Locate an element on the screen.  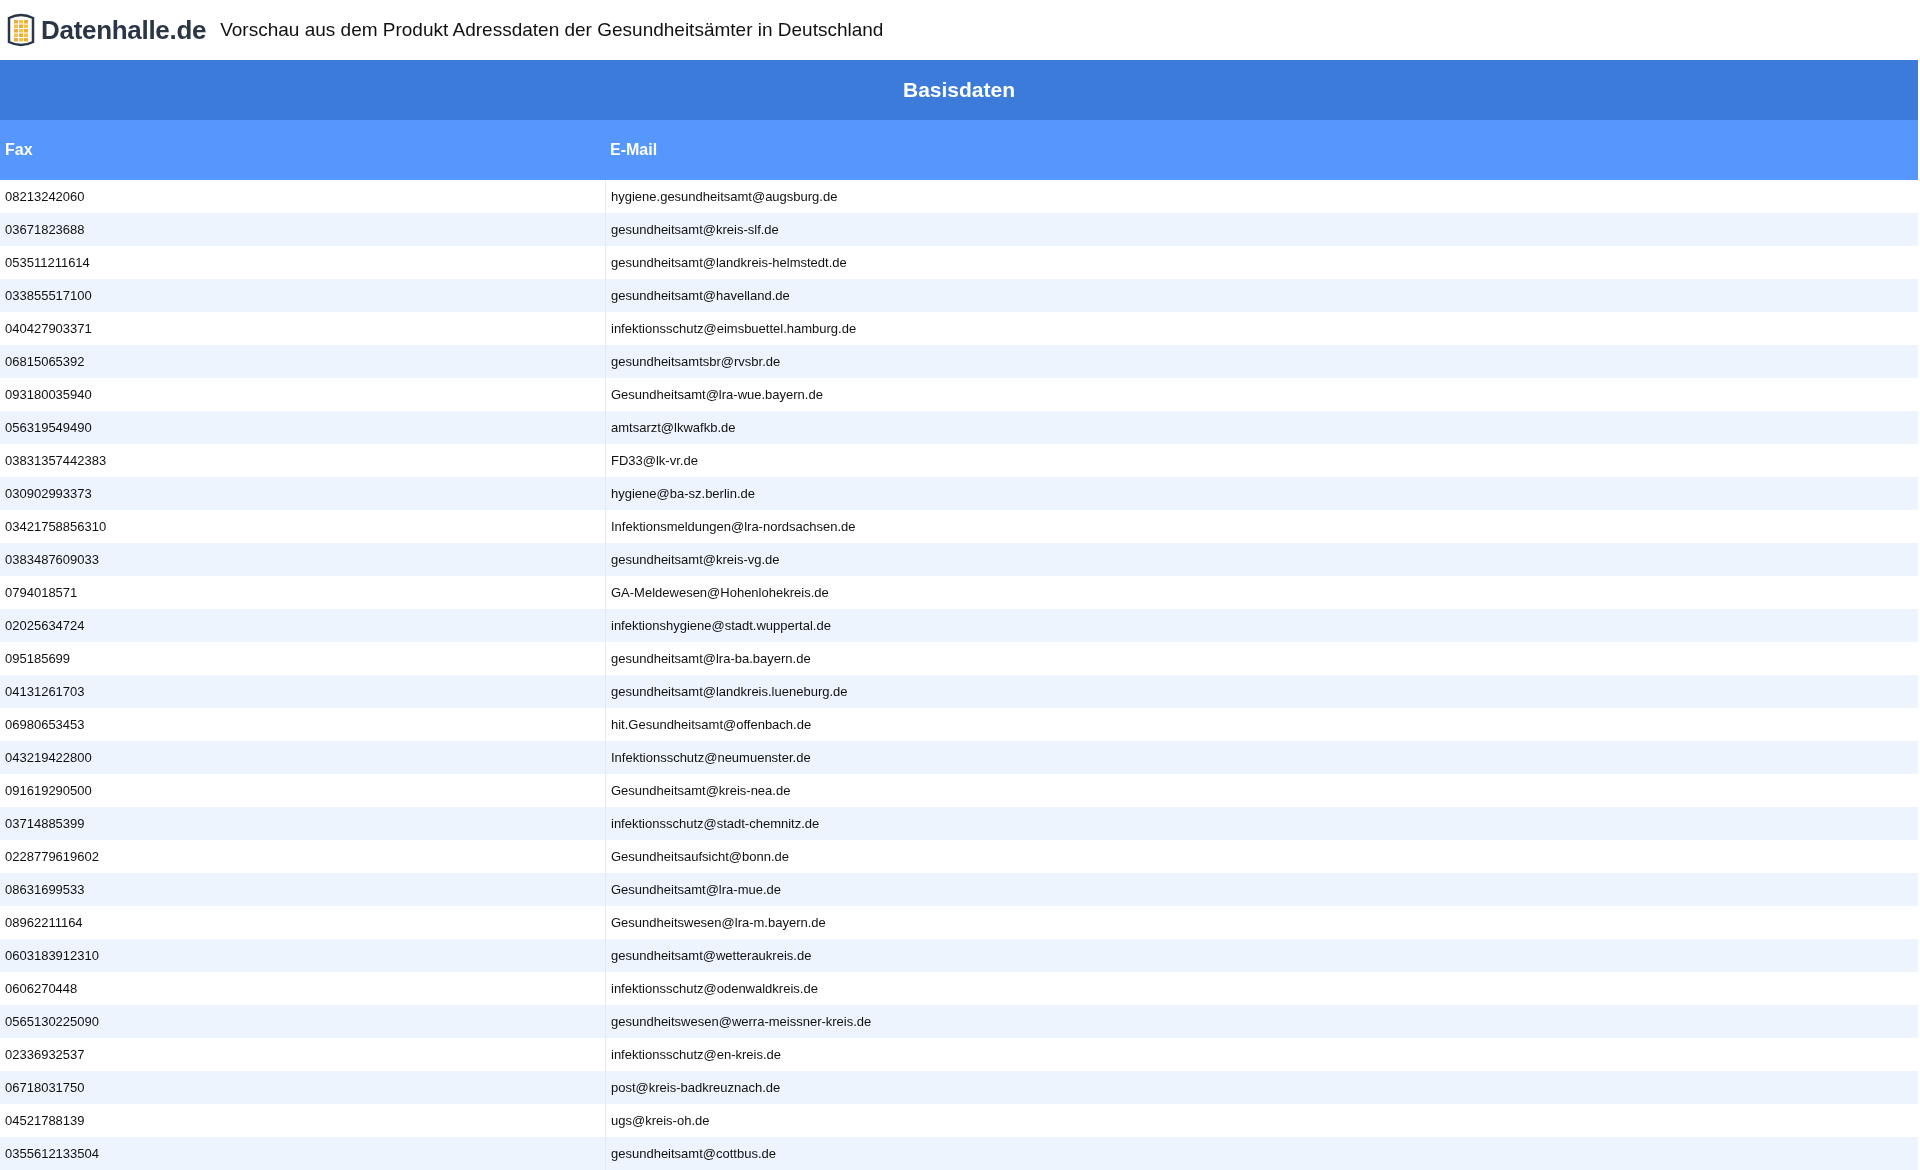
table-cell: 033855517100 is located at coordinates (302, 295).